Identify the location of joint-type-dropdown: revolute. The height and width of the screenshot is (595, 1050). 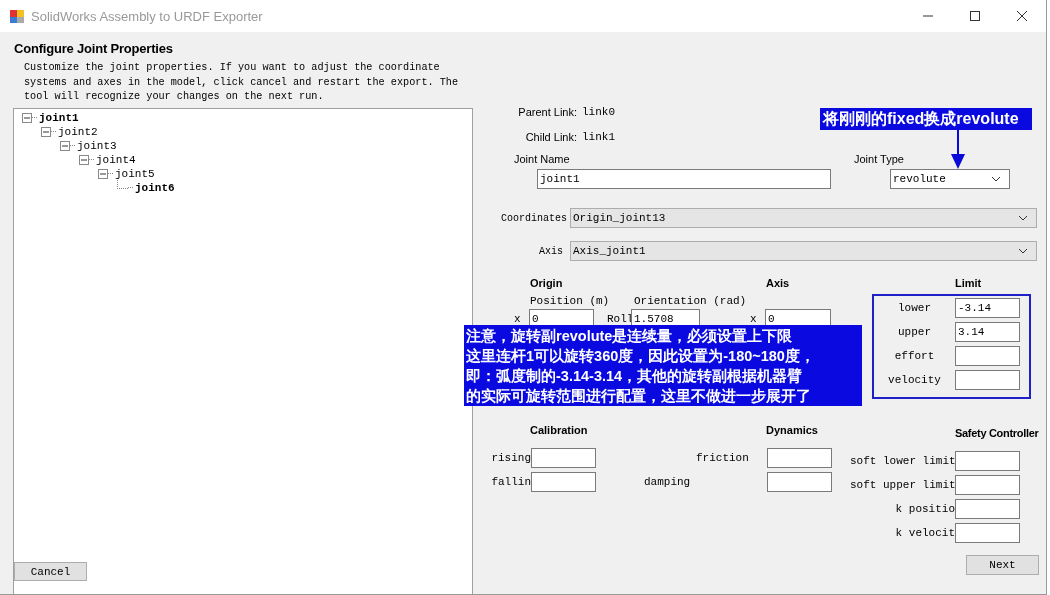
(950, 179).